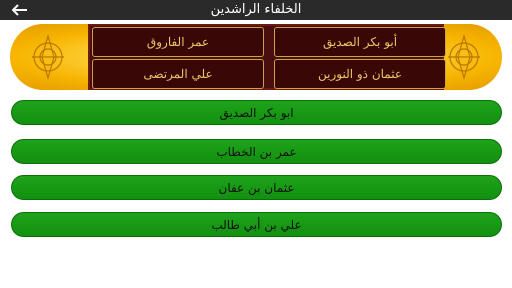  I want to click on calligraphy-abu-bakr: أبو بكر الصديق, so click(360, 42).